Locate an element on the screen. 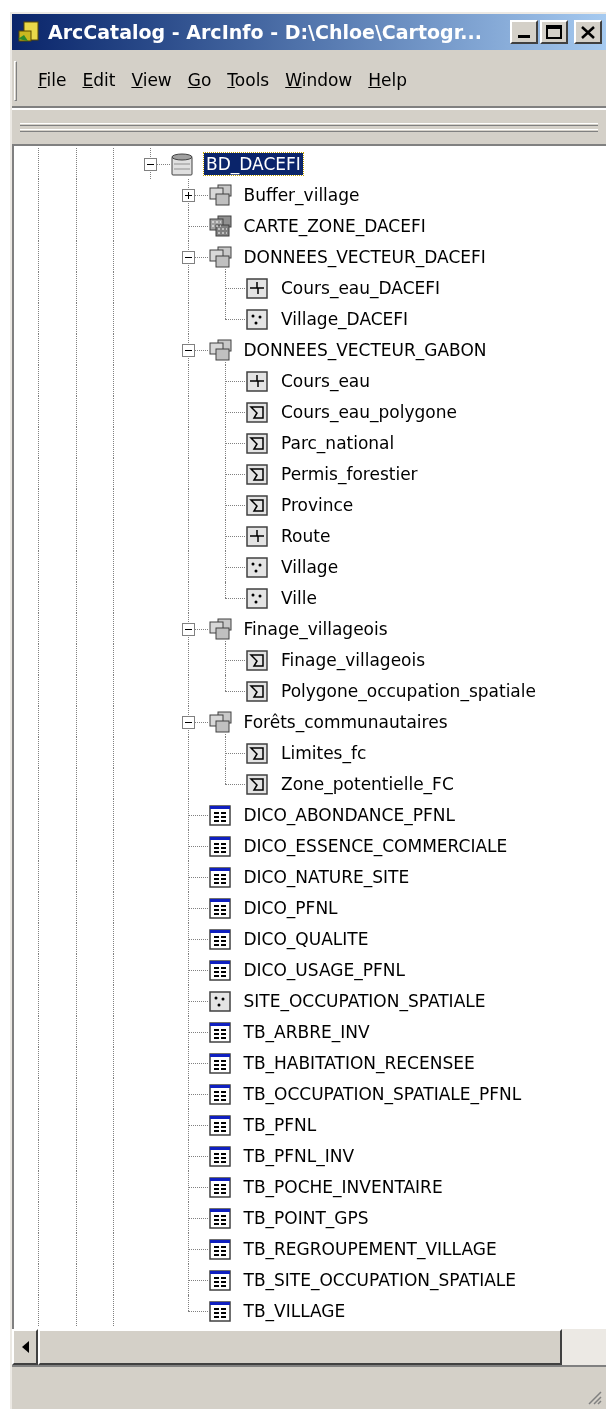 The image size is (606, 1409). minimize-button is located at coordinates (524, 32).